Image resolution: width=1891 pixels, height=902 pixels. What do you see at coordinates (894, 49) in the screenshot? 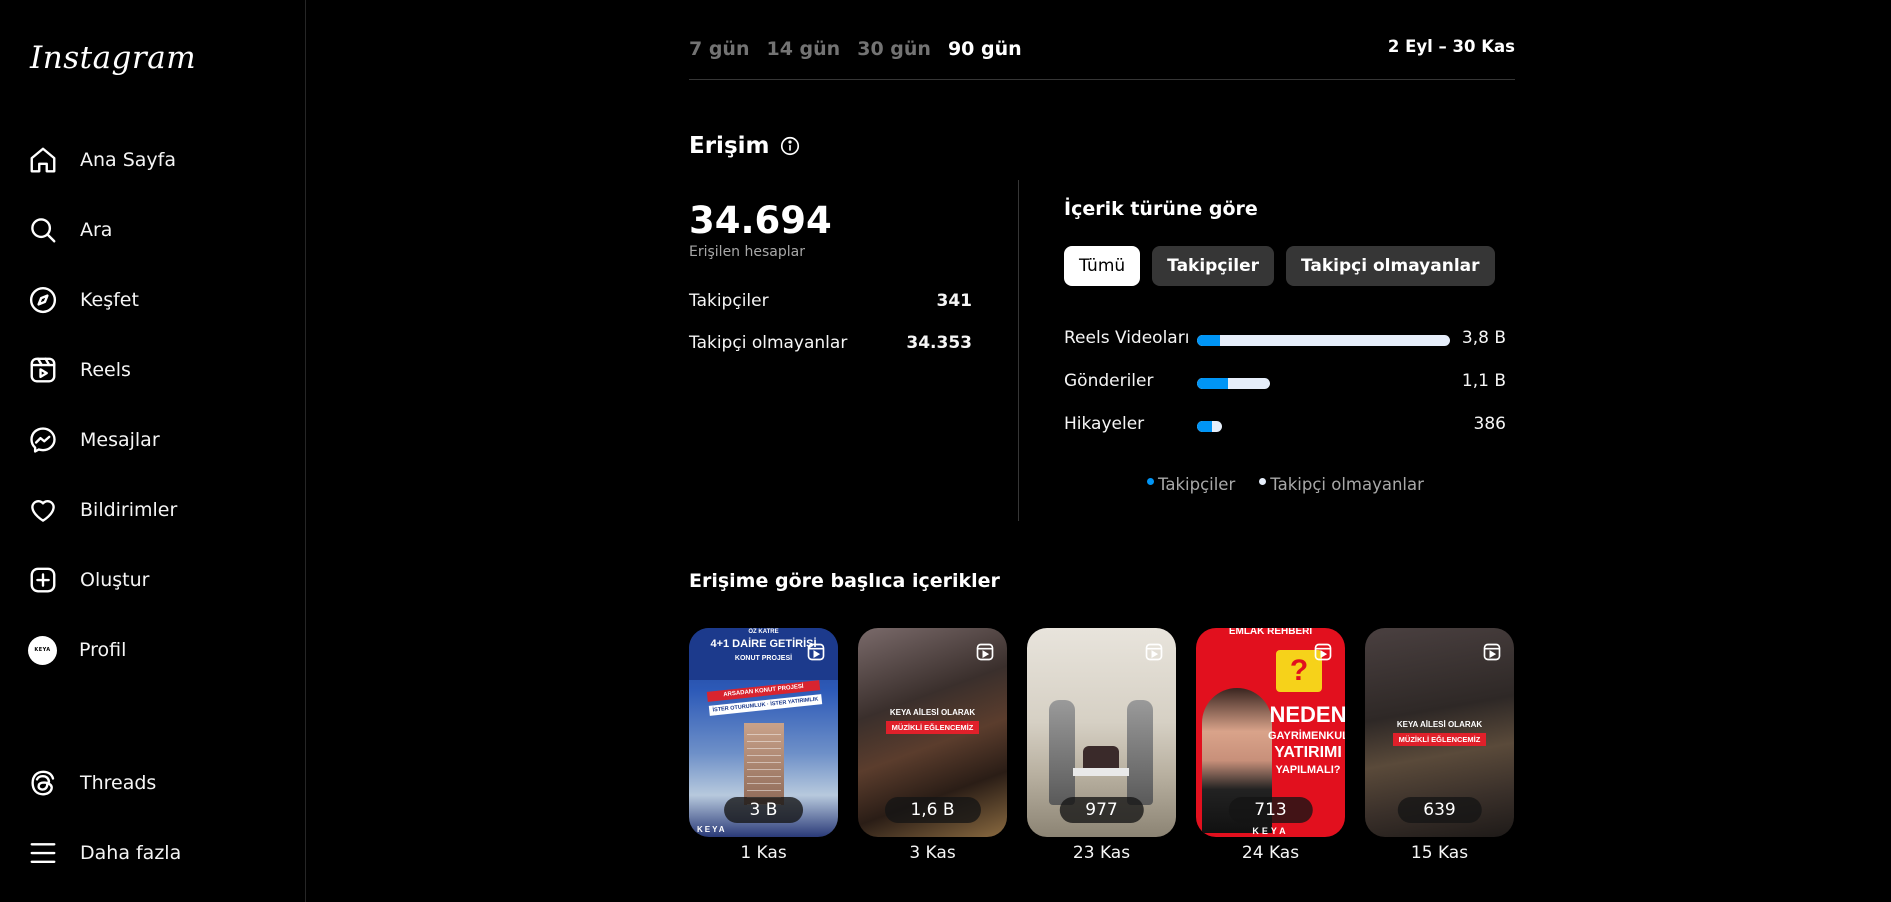
I see `tab-30-days: 30 gün` at bounding box center [894, 49].